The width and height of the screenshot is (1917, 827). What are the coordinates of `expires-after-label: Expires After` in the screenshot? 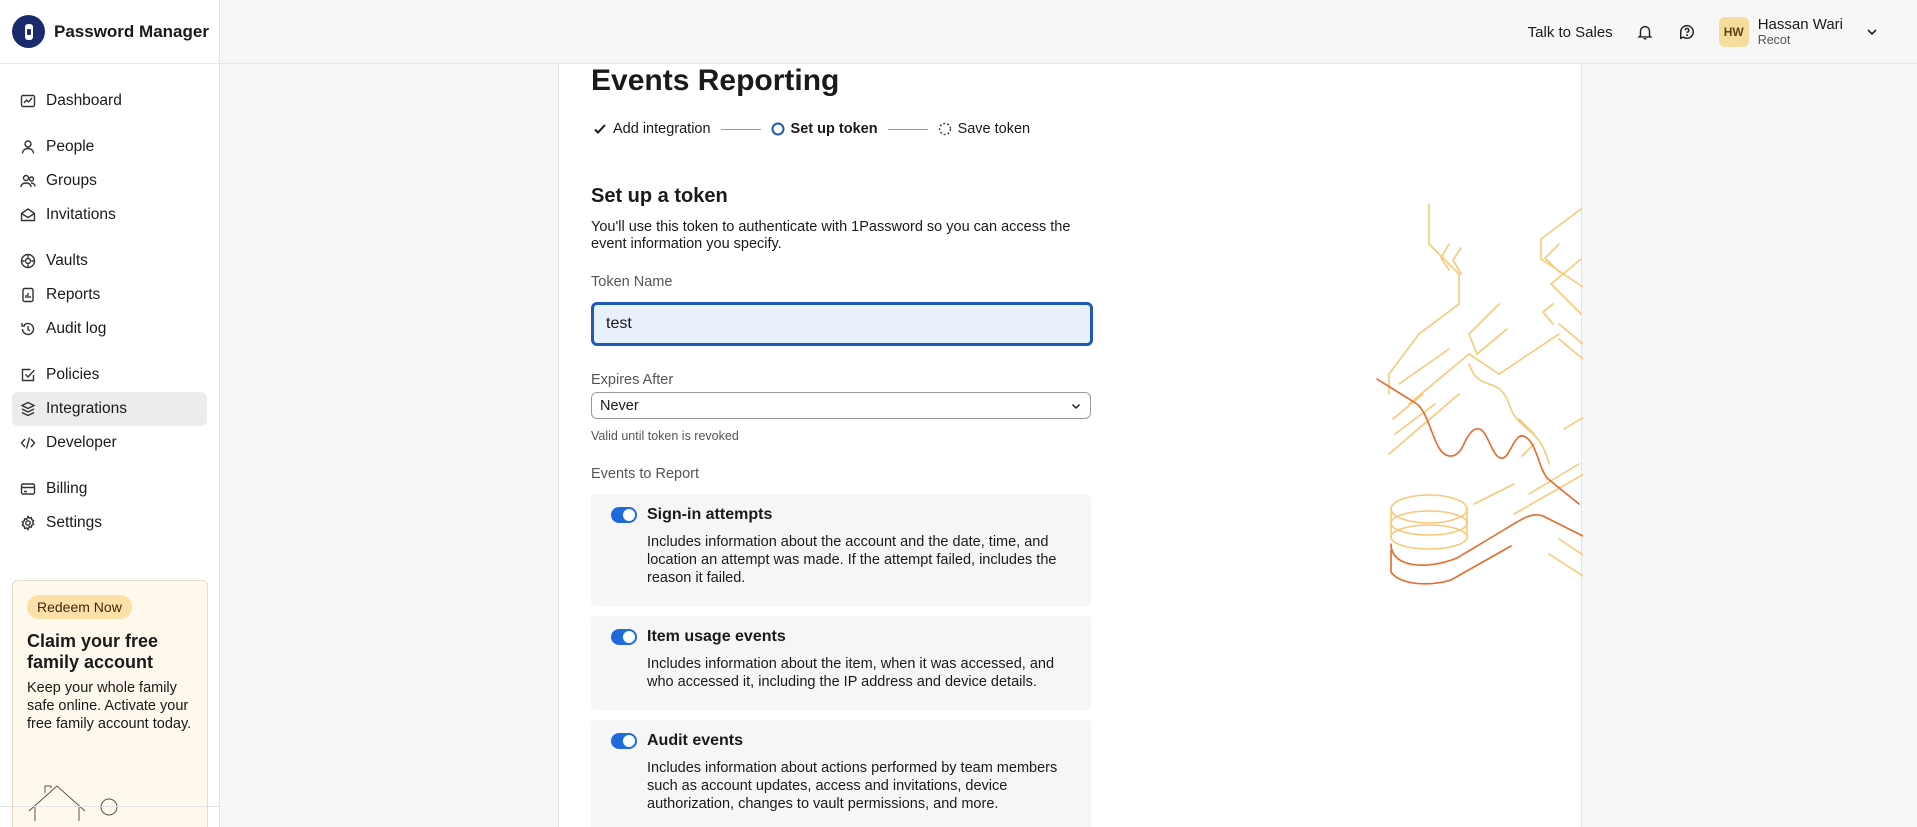 It's located at (632, 380).